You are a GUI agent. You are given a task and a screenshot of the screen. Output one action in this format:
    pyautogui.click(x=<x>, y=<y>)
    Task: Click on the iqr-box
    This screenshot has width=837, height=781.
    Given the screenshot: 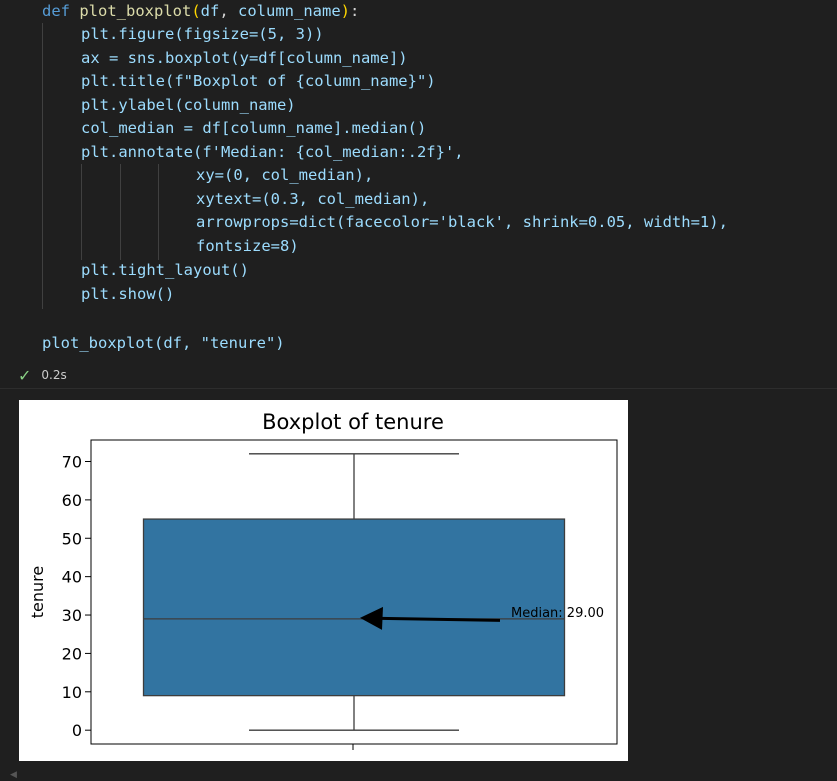 What is the action you would take?
    pyautogui.click(x=354, y=607)
    